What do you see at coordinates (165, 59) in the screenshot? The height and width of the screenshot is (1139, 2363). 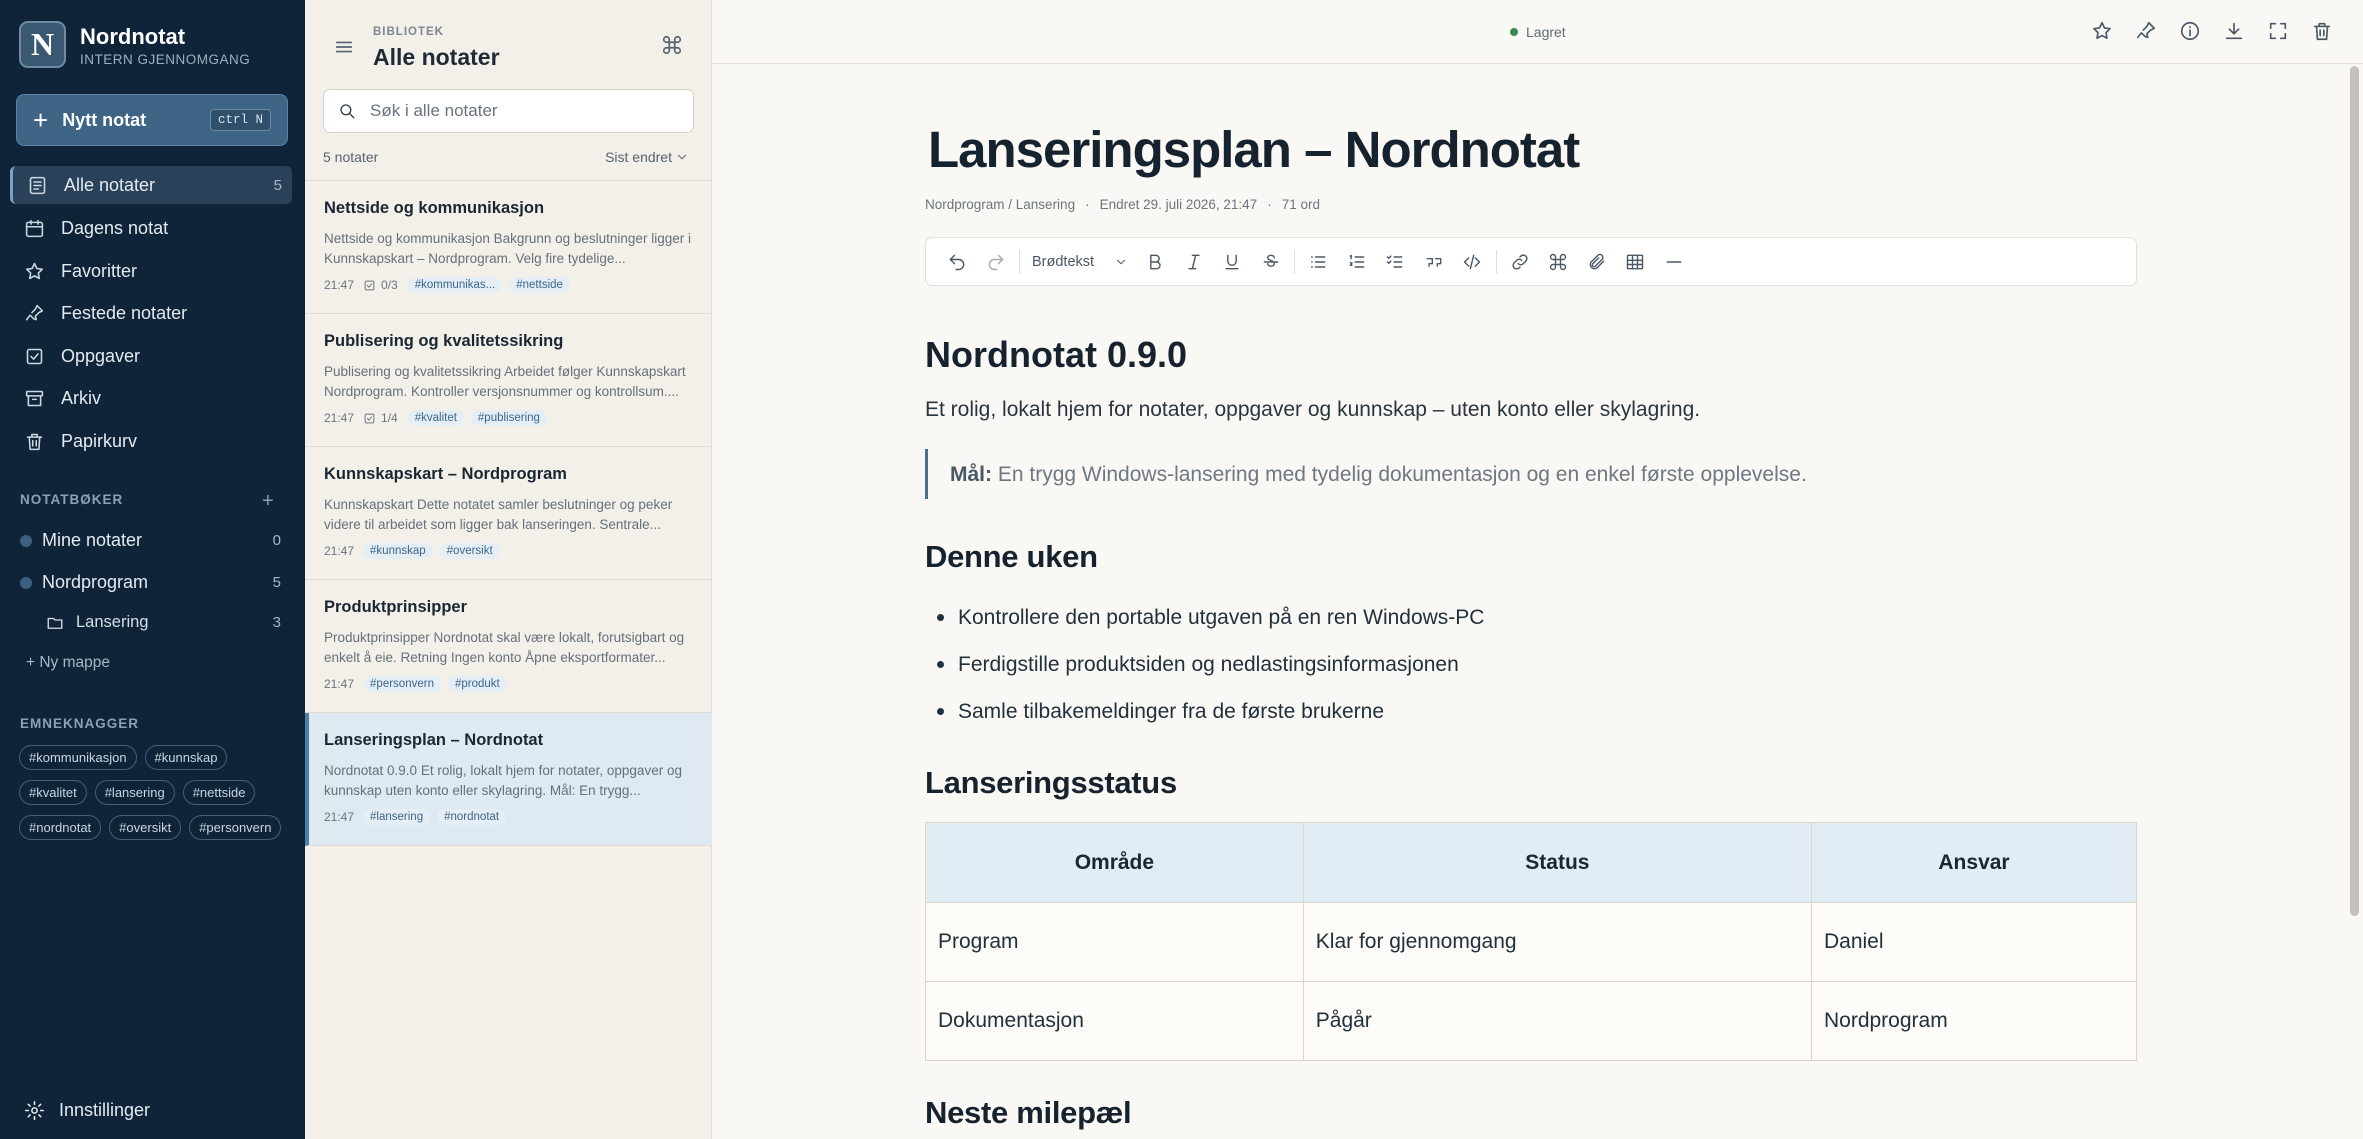 I see `app-subtitle: INTERN GJENNOMGANG` at bounding box center [165, 59].